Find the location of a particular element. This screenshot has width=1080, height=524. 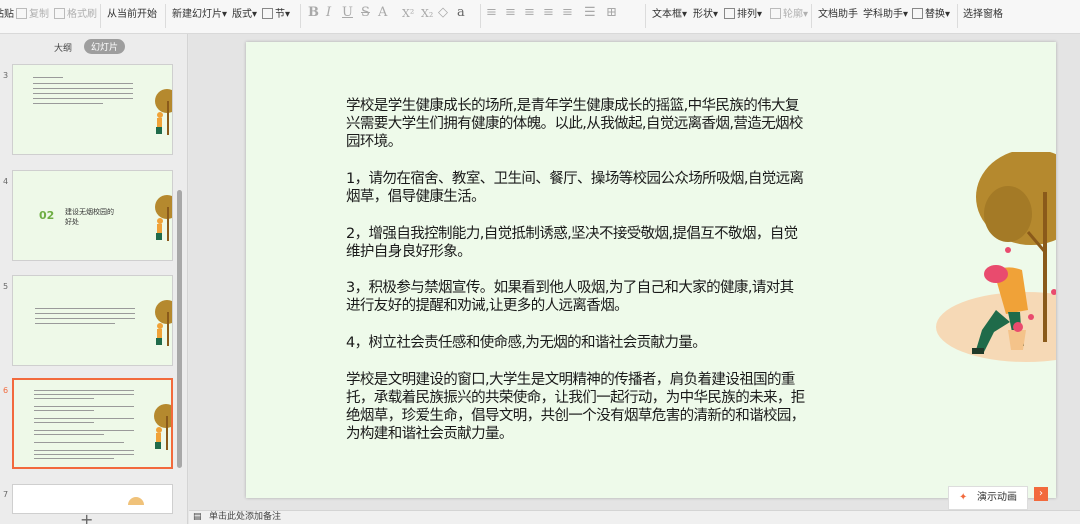

section-button: 节▾ is located at coordinates (276, 15).